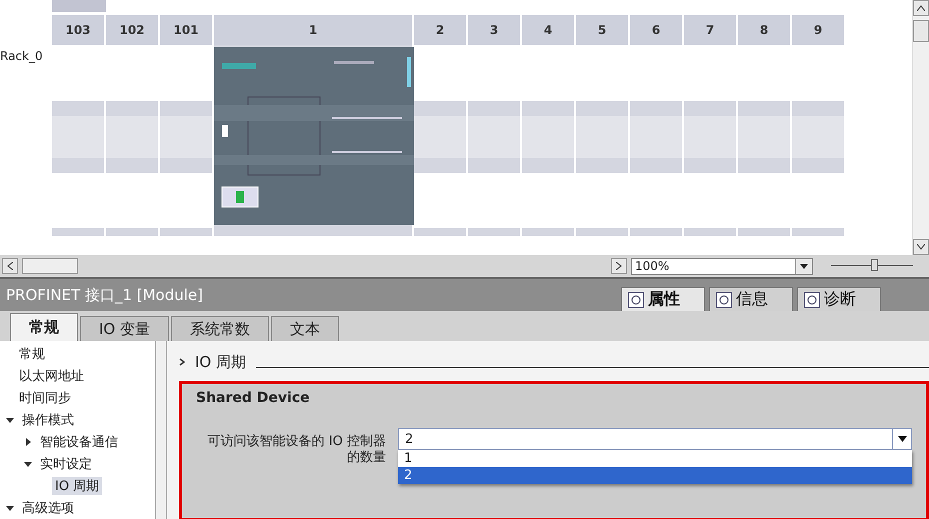  What do you see at coordinates (655, 458) in the screenshot?
I see `dropdown-option: 1` at bounding box center [655, 458].